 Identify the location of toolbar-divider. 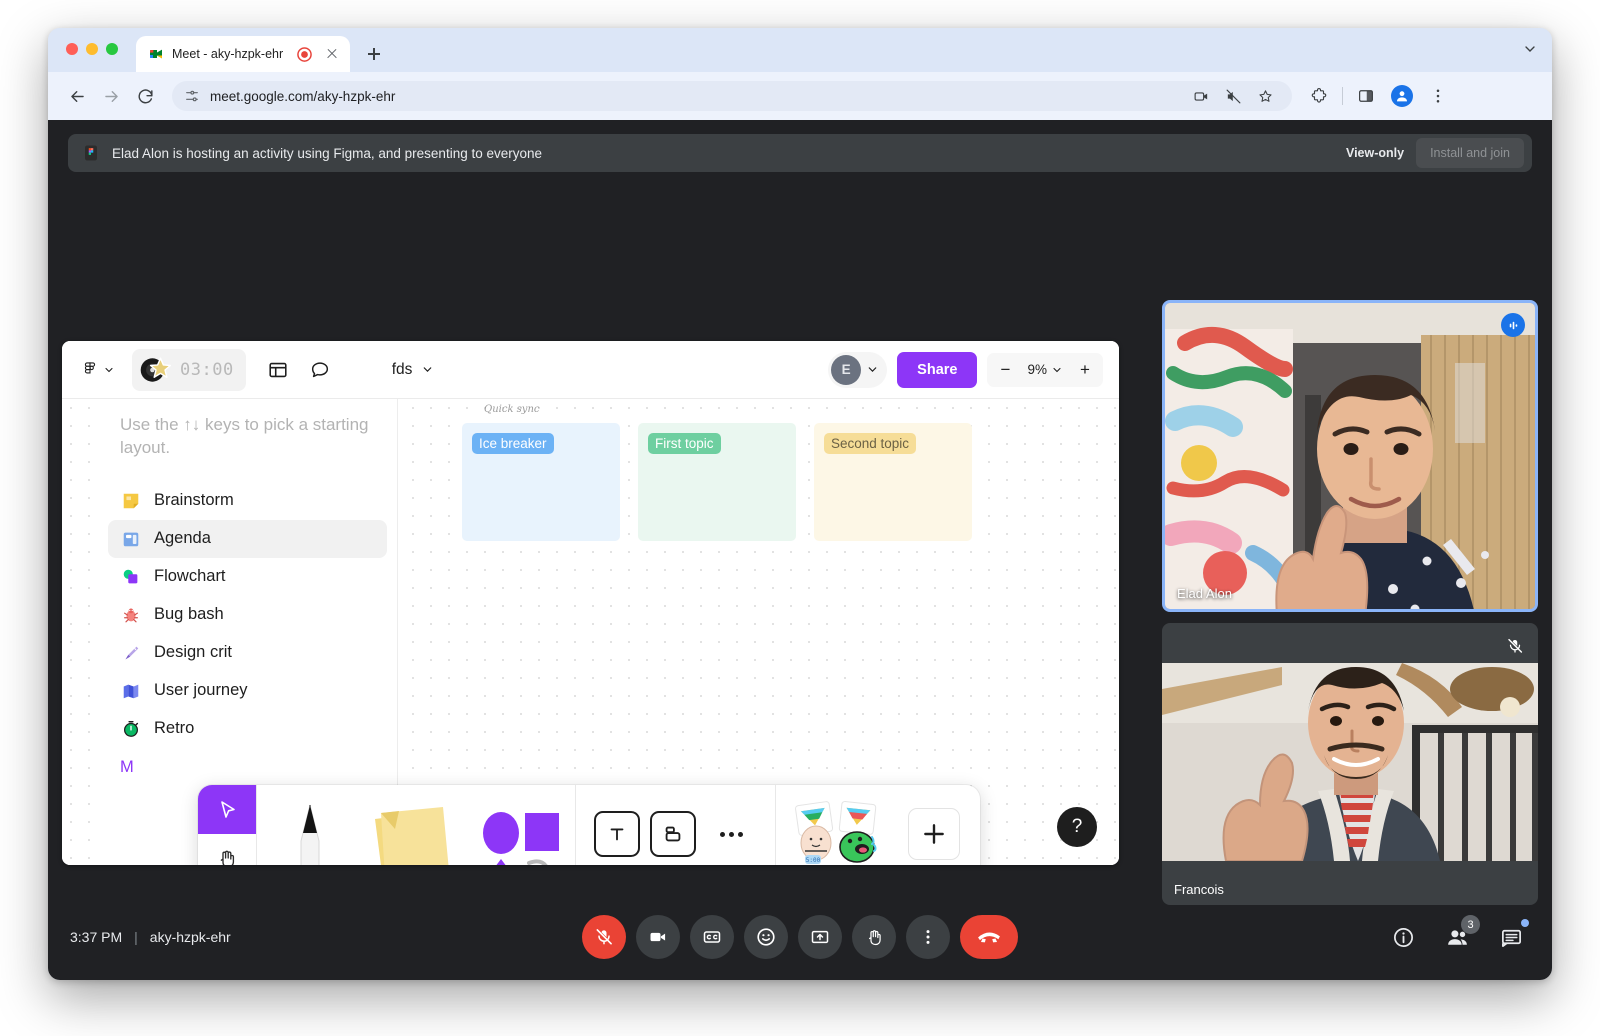
(1342, 96).